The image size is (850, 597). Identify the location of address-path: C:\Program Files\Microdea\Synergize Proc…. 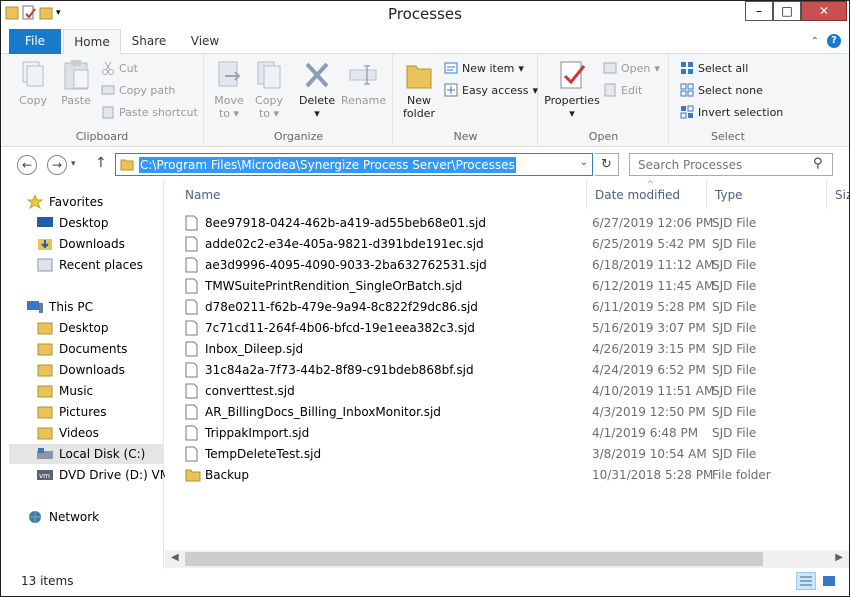
(327, 165).